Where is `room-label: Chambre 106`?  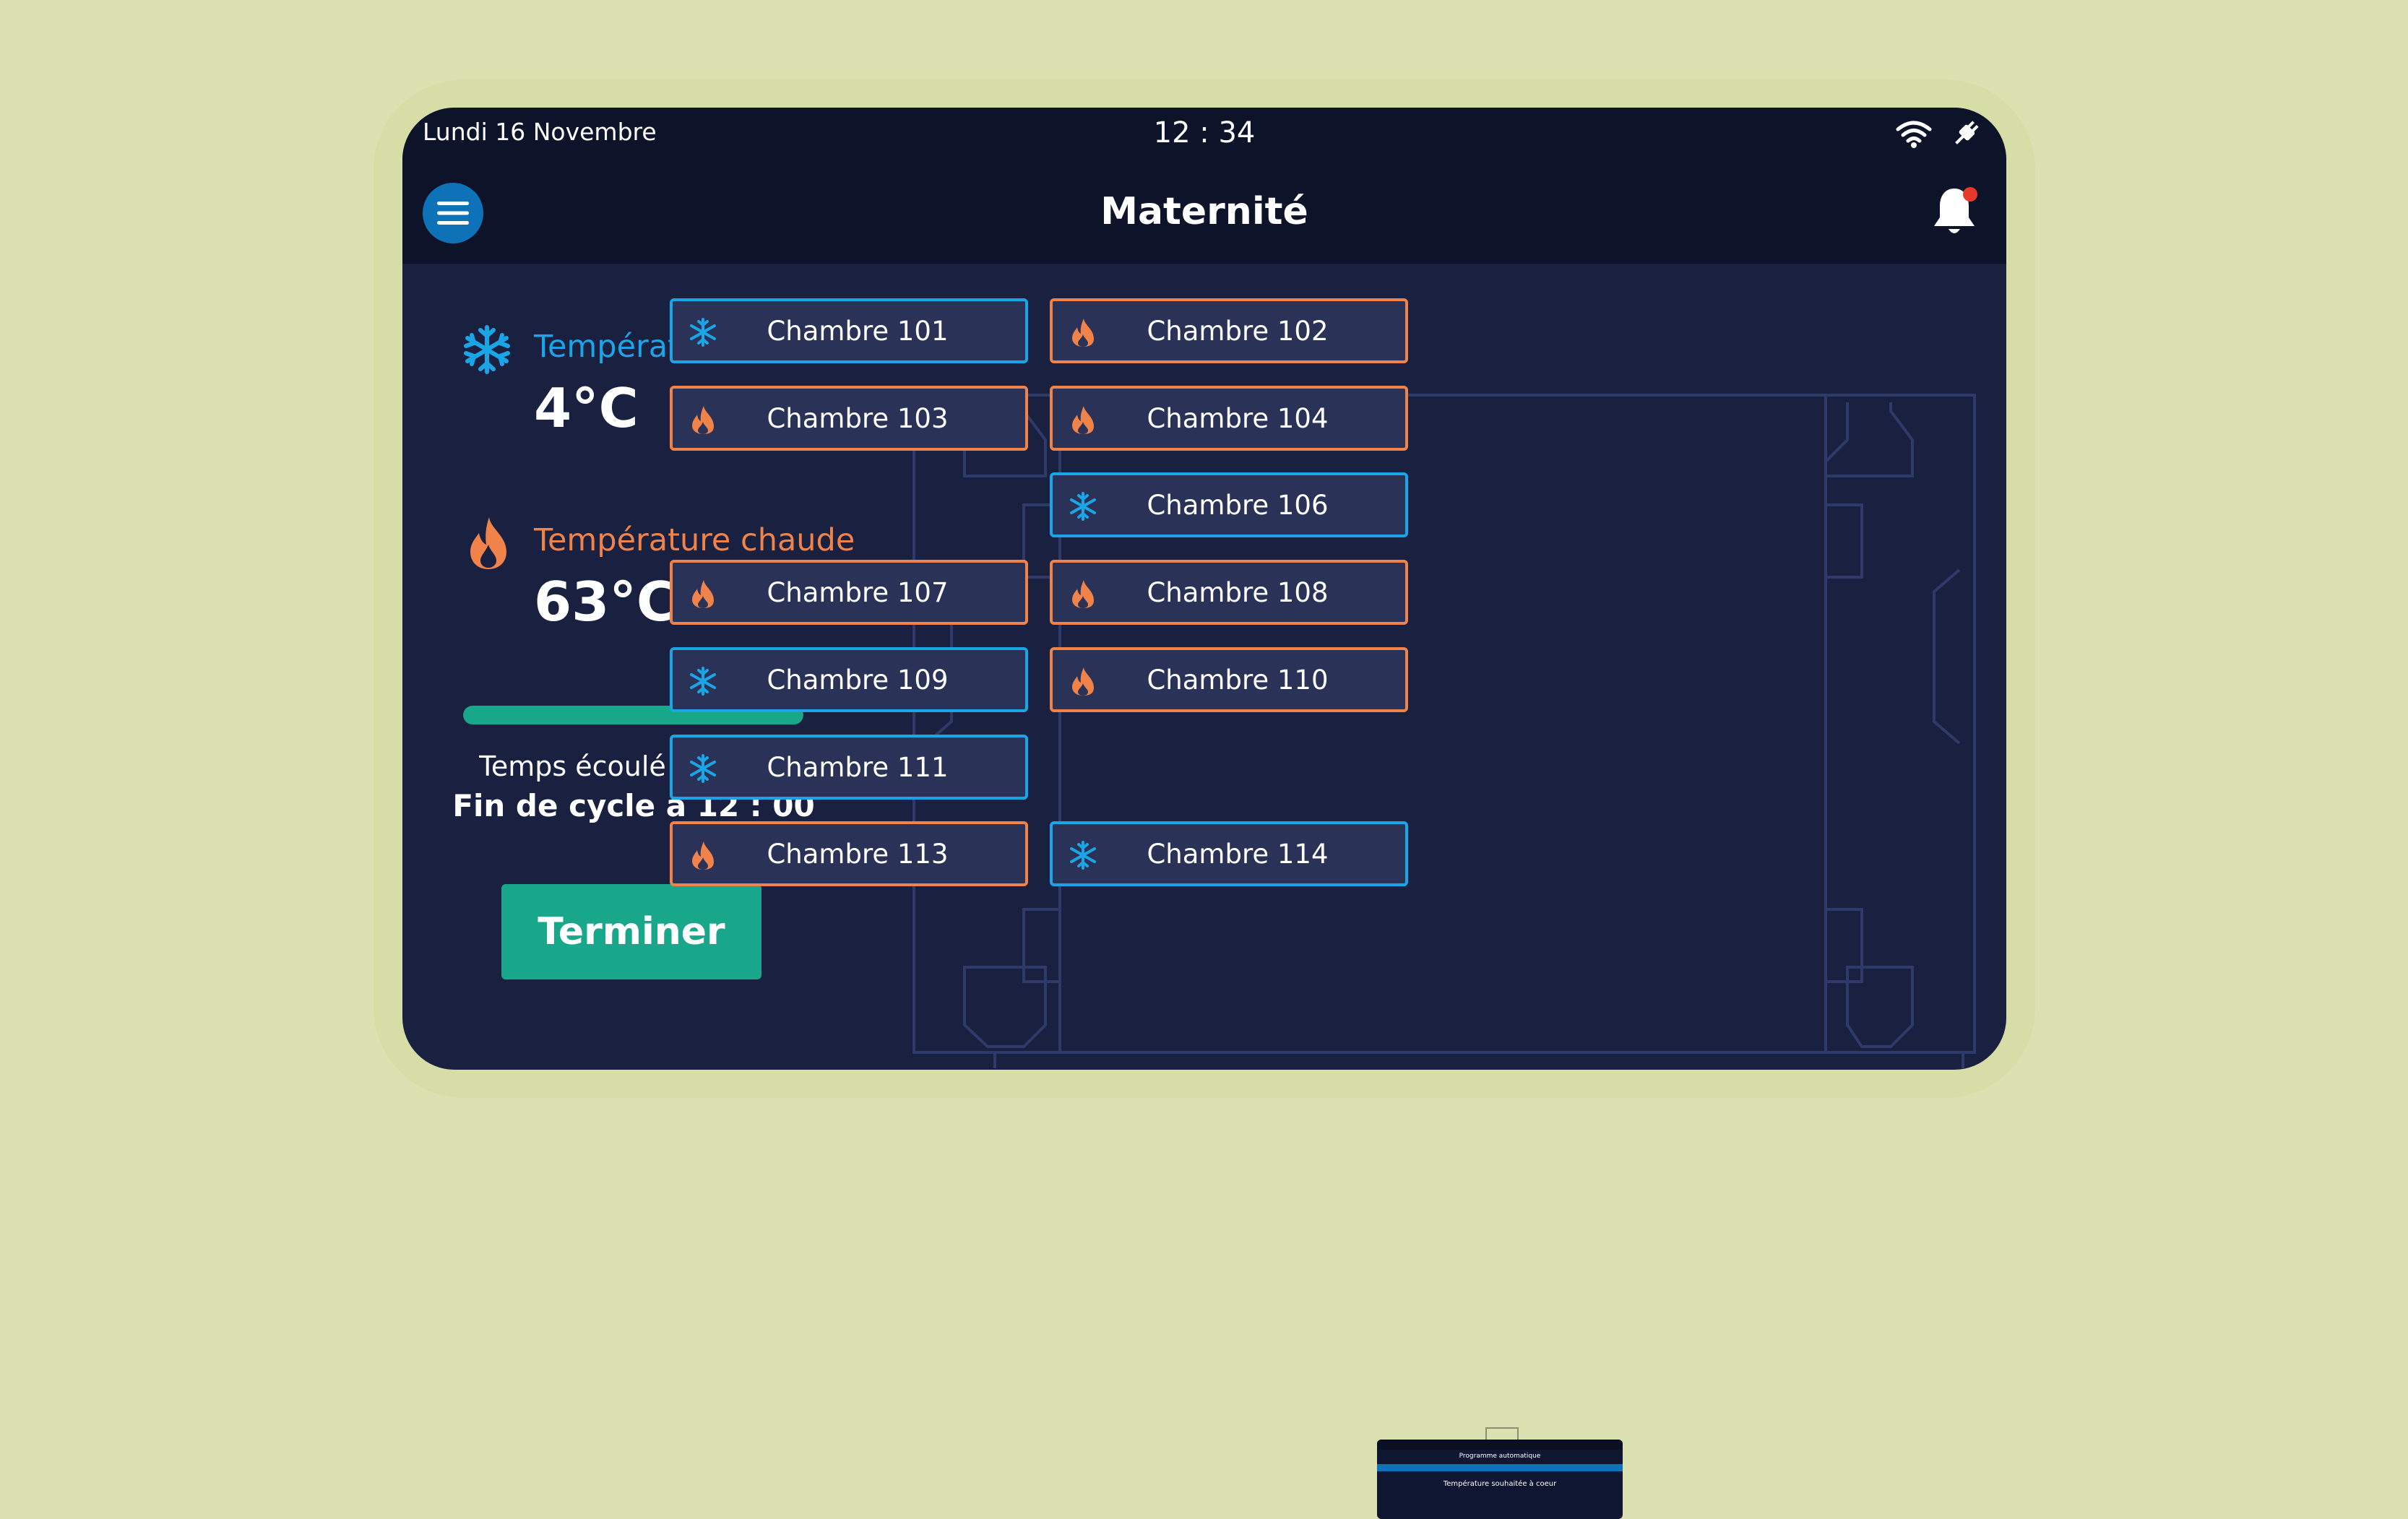
room-label: Chambre 106 is located at coordinates (1238, 505).